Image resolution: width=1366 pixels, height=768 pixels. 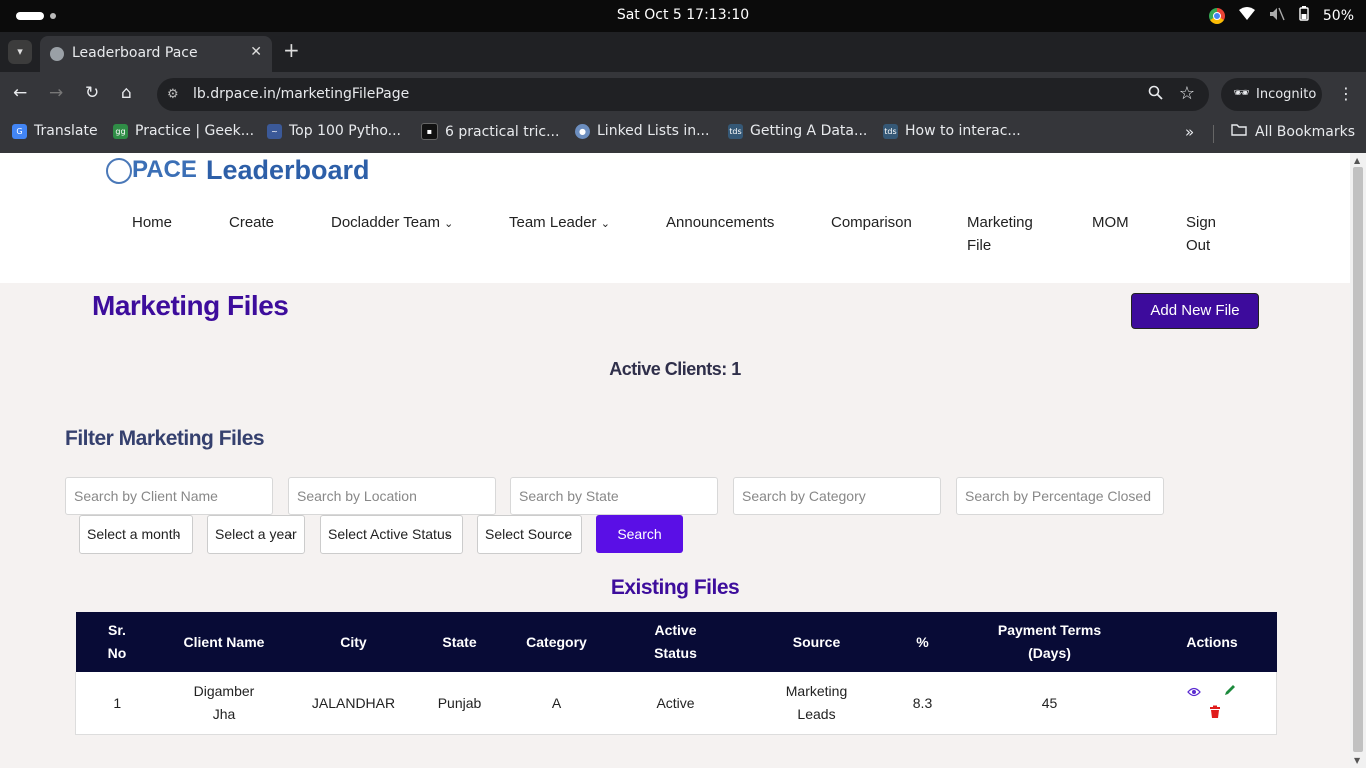 What do you see at coordinates (1187, 93) in the screenshot?
I see `bookmark-star-icon: ☆` at bounding box center [1187, 93].